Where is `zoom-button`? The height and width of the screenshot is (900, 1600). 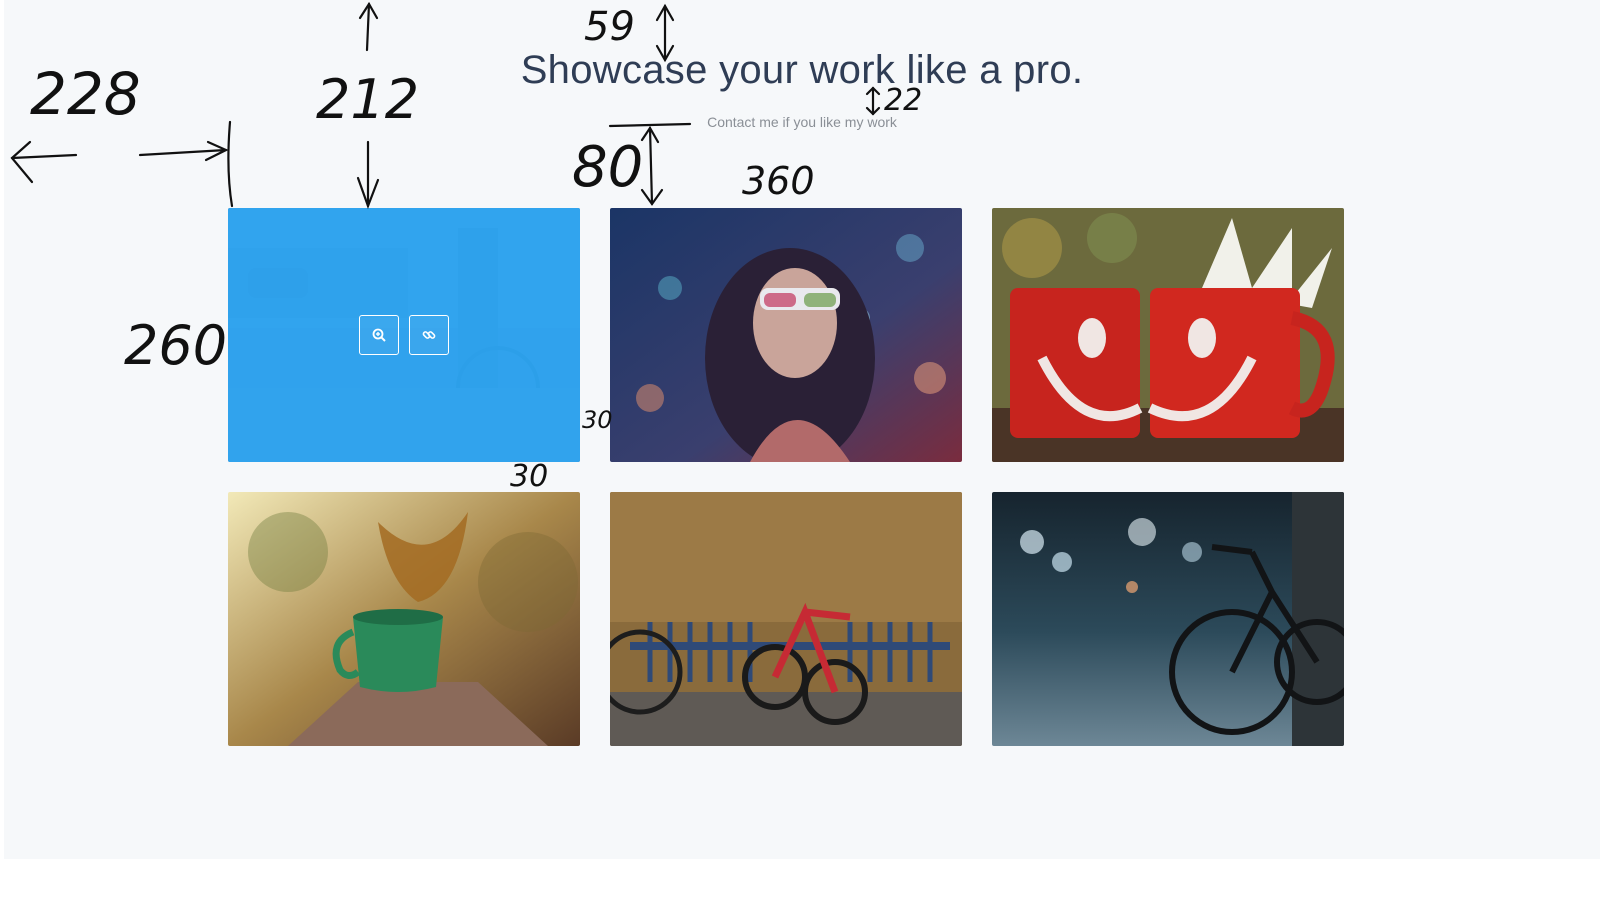 zoom-button is located at coordinates (379, 335).